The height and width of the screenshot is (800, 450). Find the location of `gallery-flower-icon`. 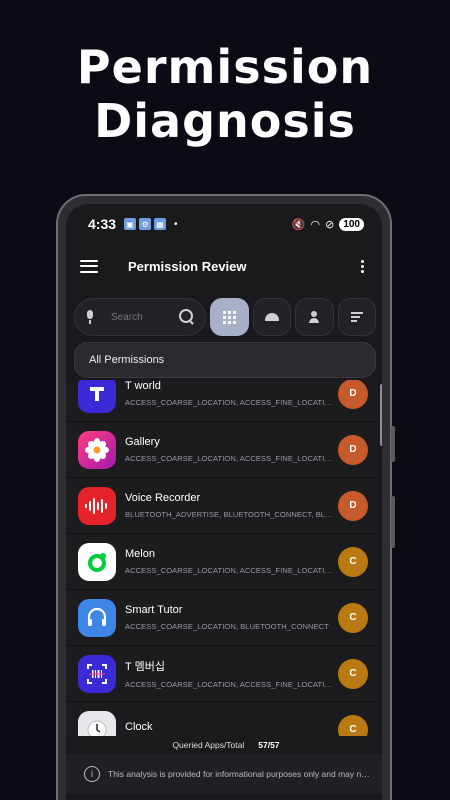

gallery-flower-icon is located at coordinates (97, 449).